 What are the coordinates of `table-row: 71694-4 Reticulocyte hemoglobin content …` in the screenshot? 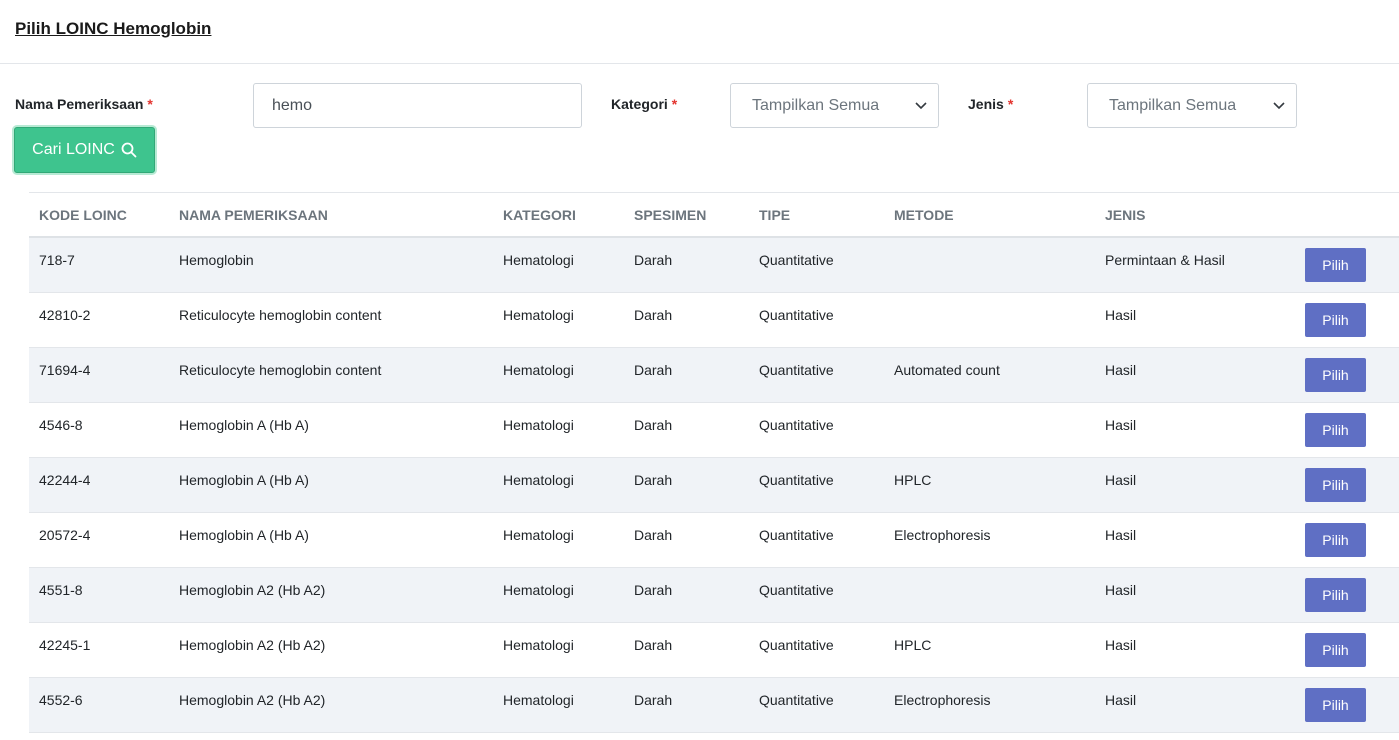 It's located at (714, 375).